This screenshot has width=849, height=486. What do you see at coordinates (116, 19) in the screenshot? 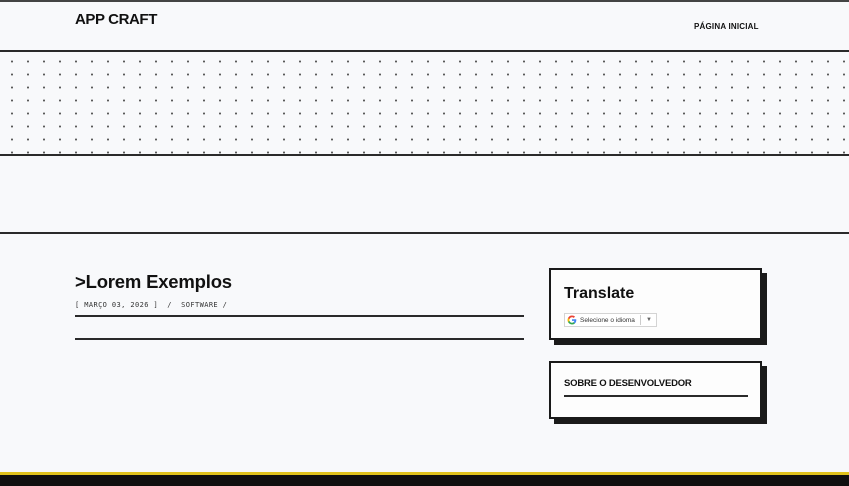
I see `site-logo: APP CRAFT` at bounding box center [116, 19].